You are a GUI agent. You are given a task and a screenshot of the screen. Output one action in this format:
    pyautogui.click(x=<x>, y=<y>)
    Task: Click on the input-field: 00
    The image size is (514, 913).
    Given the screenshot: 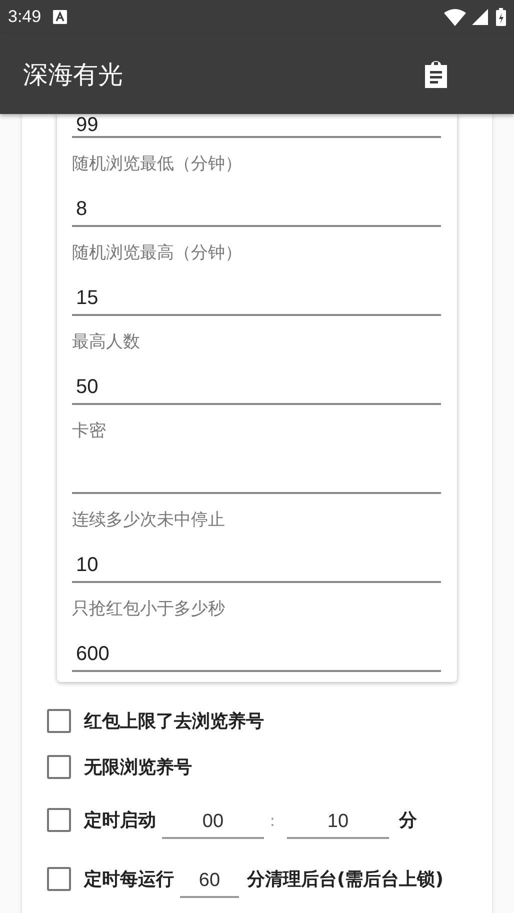 What is the action you would take?
    pyautogui.click(x=213, y=820)
    